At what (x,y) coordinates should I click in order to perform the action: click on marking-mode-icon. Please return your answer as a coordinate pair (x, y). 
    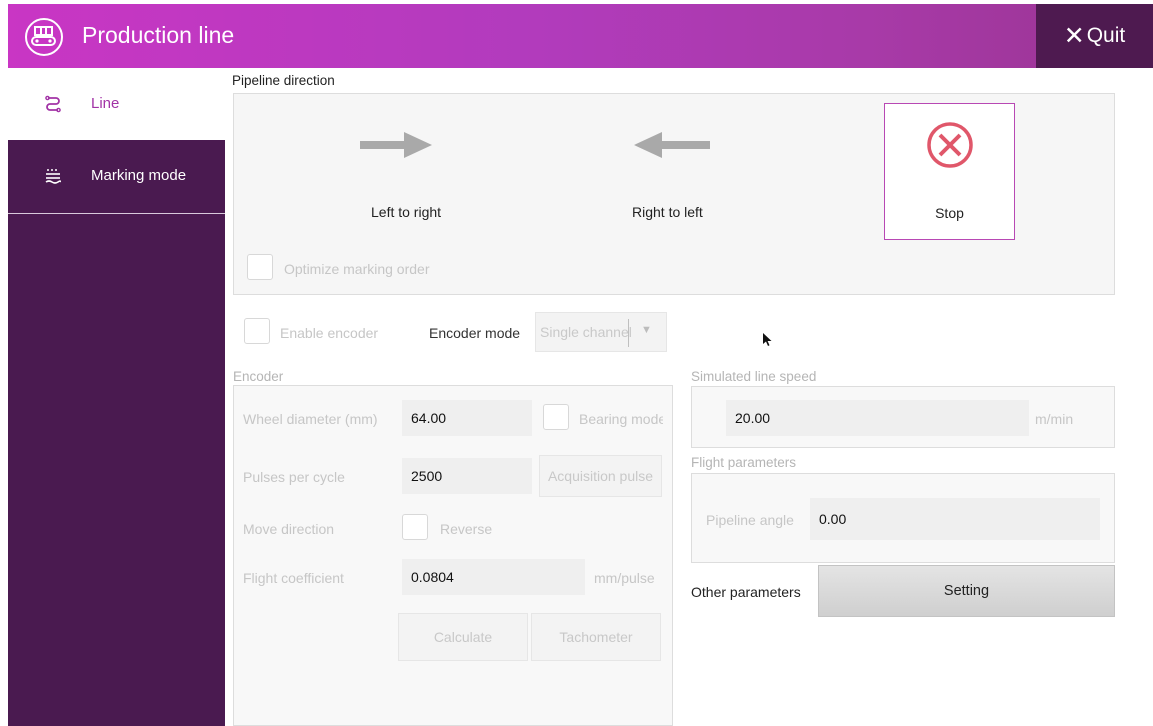
    Looking at the image, I should click on (53, 176).